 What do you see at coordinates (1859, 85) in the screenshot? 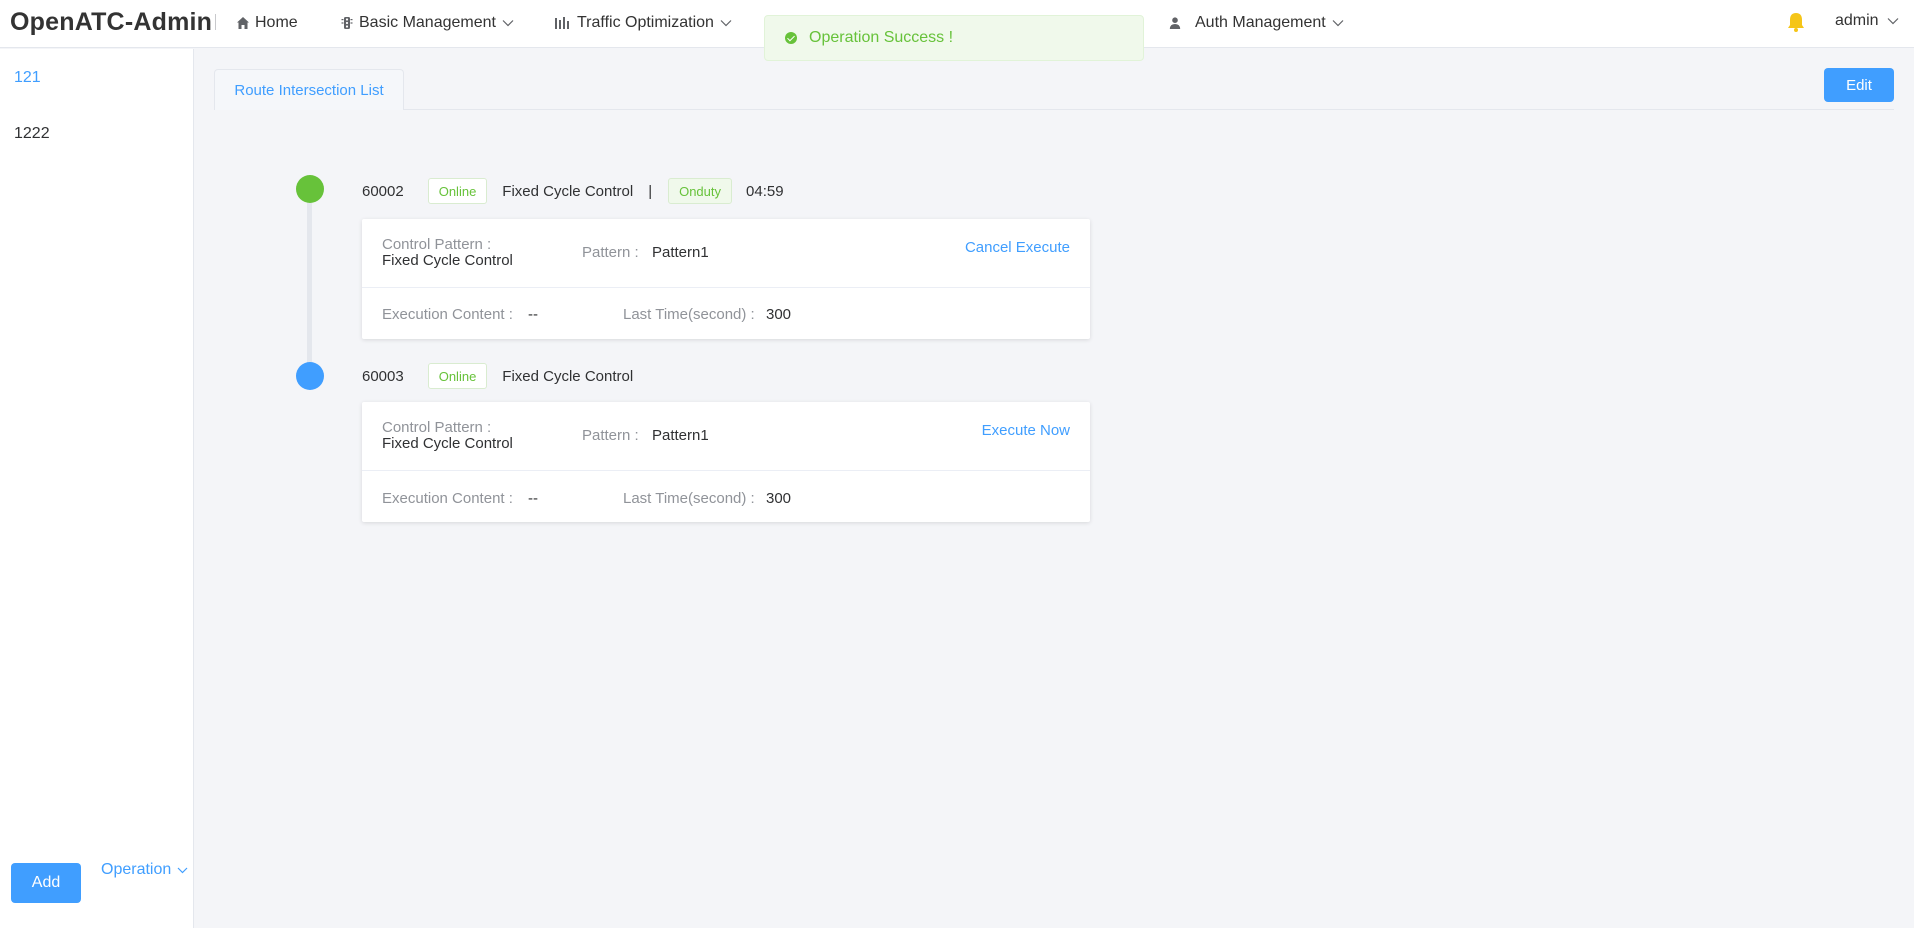
I see `edit-button: Edit` at bounding box center [1859, 85].